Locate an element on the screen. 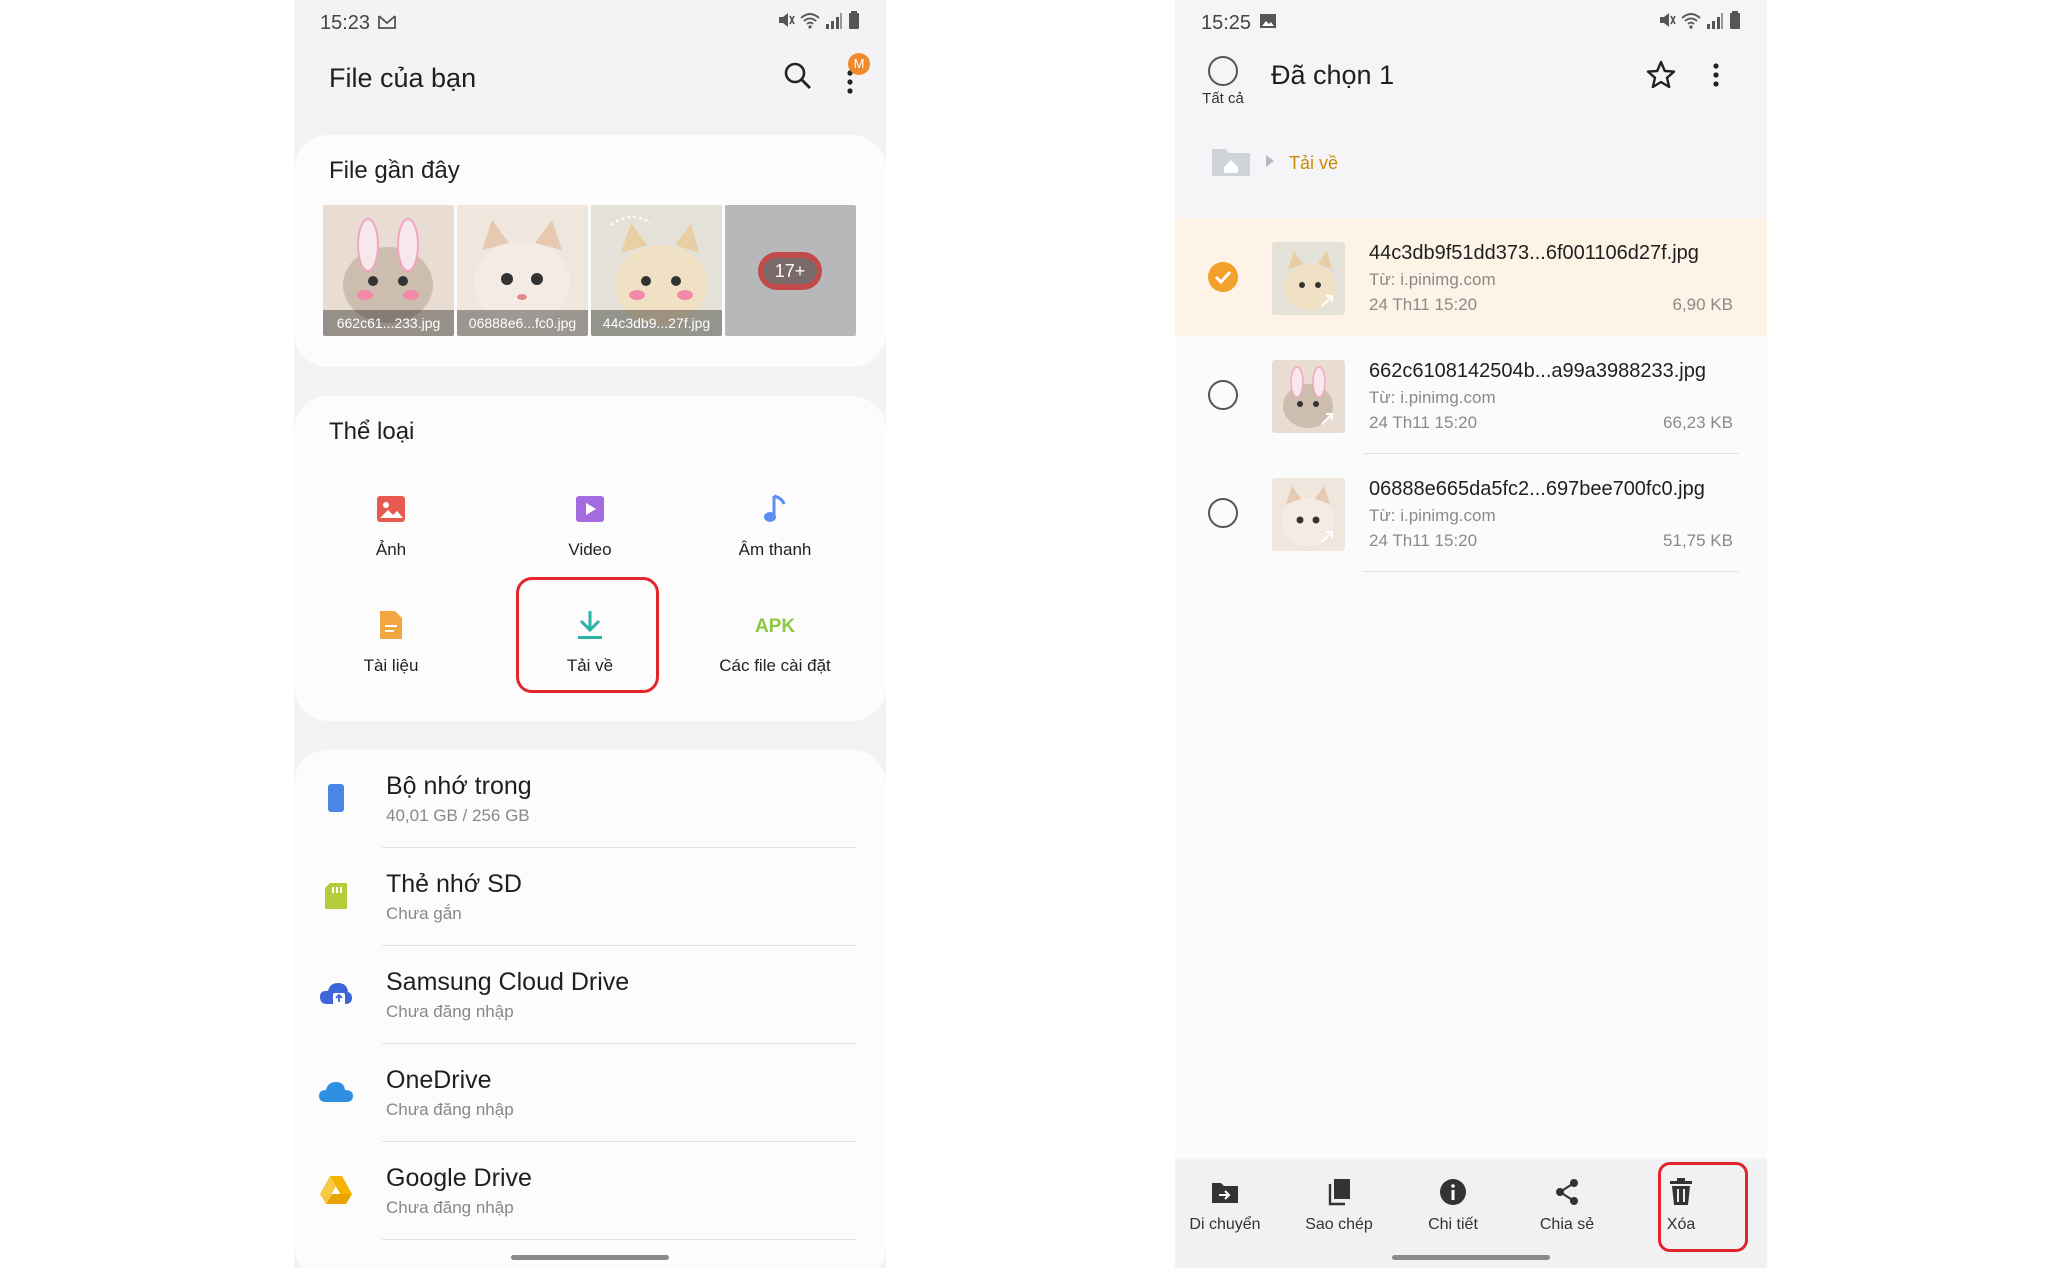 This screenshot has height=1268, width=2048. storage-item-samsung-cloud: Samsung Cloud Drive Chưa đăng nhập is located at coordinates (590, 995).